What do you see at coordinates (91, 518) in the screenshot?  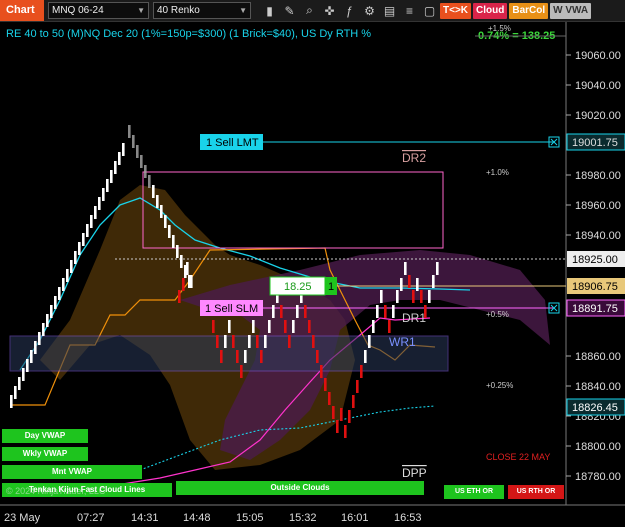 I see `time-tick-label: 07:27` at bounding box center [91, 518].